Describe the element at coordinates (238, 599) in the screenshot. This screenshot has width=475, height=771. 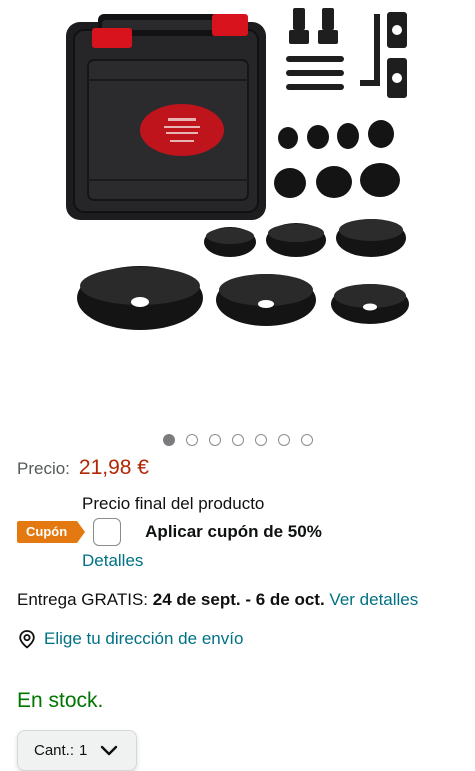
I see `delivery-dates: 24 de sept. - 6 de oct.` at that location.